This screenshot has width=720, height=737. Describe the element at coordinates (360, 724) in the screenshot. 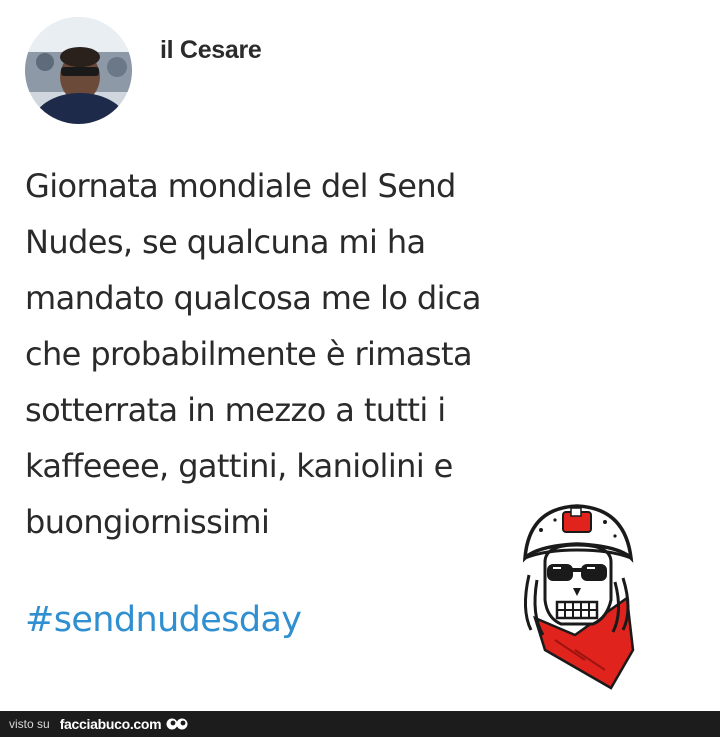

I see `footer-bar: visto su facciabuco.com` at that location.